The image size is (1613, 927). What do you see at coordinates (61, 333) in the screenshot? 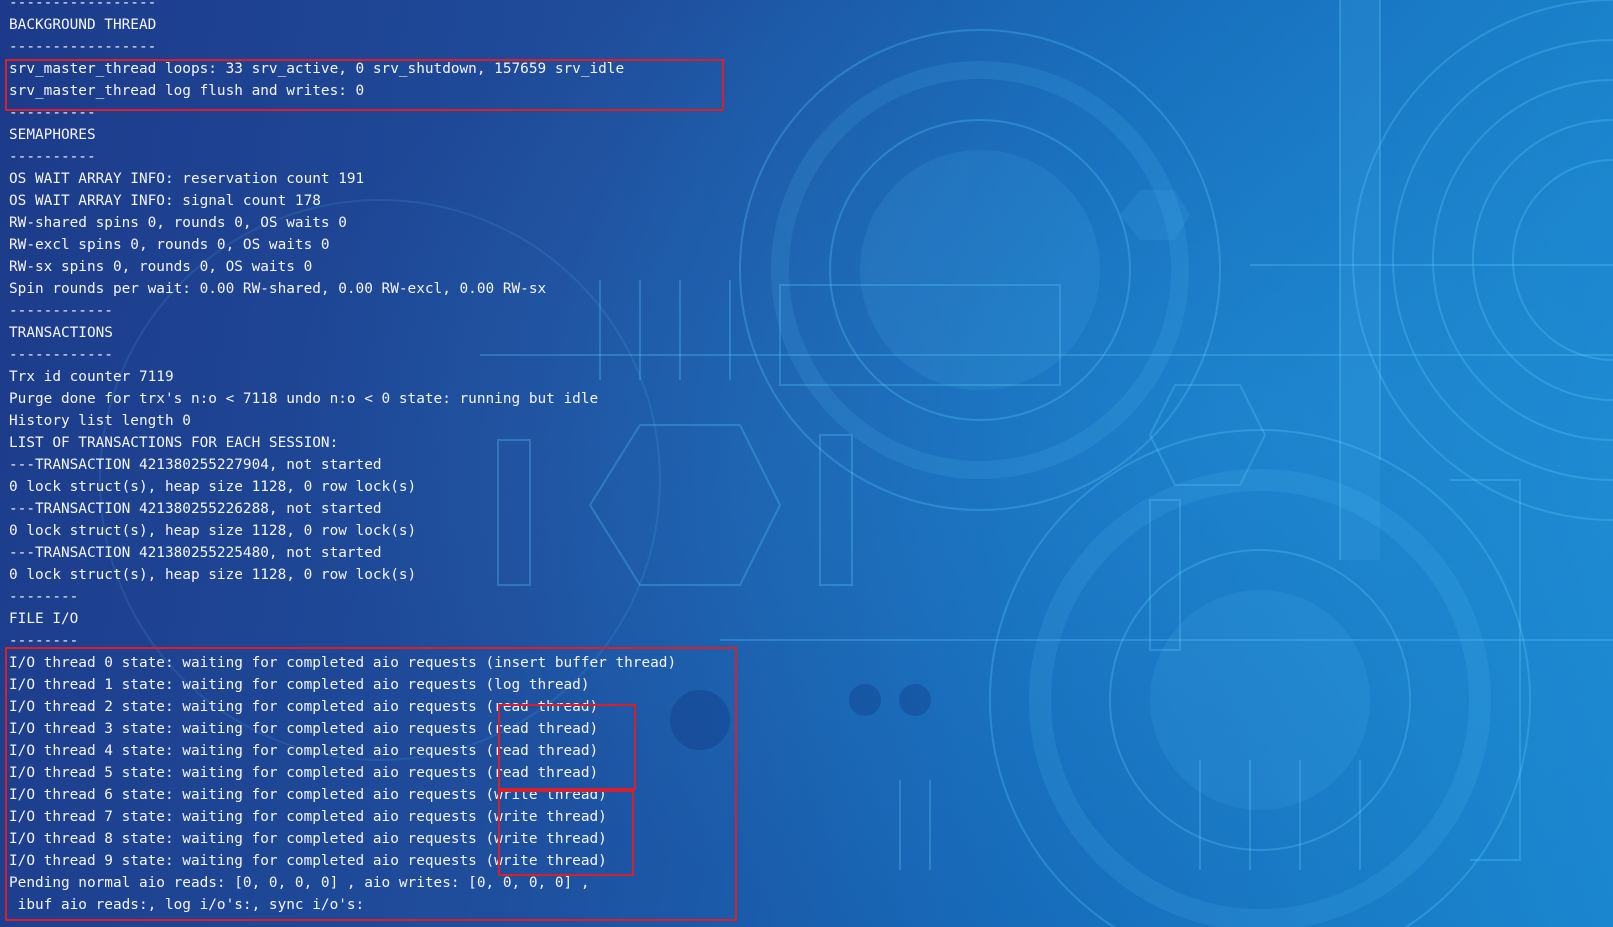
I see `terminal-line: TRANSACTIONS` at bounding box center [61, 333].